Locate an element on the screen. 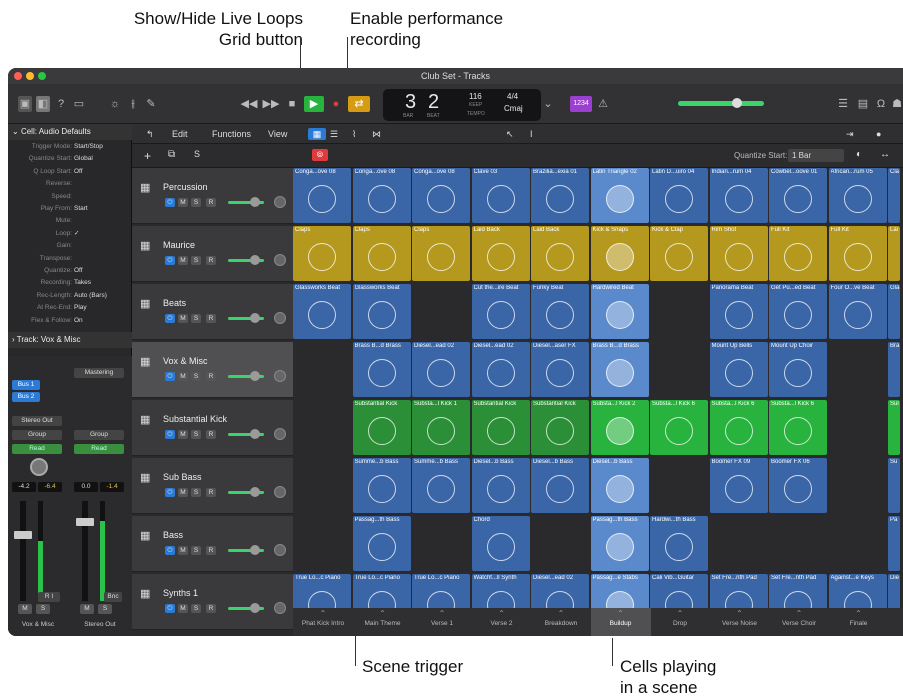  quantize-start-select: 1 Bar is located at coordinates (816, 155).